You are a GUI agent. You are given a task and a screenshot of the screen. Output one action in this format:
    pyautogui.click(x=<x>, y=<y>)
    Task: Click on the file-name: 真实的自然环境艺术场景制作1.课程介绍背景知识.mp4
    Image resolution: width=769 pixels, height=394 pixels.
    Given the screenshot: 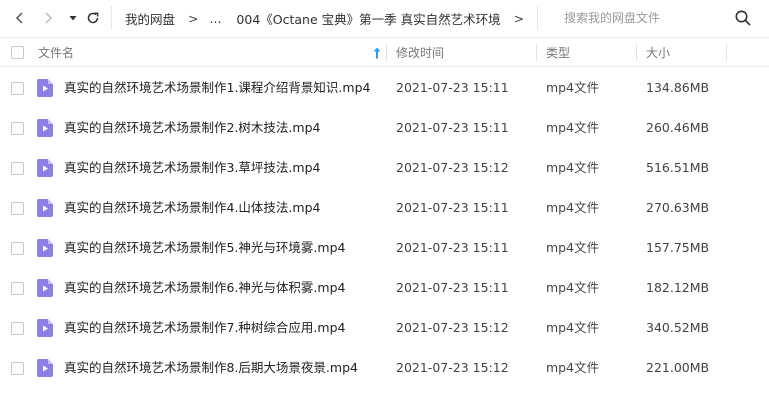 What is the action you would take?
    pyautogui.click(x=217, y=88)
    